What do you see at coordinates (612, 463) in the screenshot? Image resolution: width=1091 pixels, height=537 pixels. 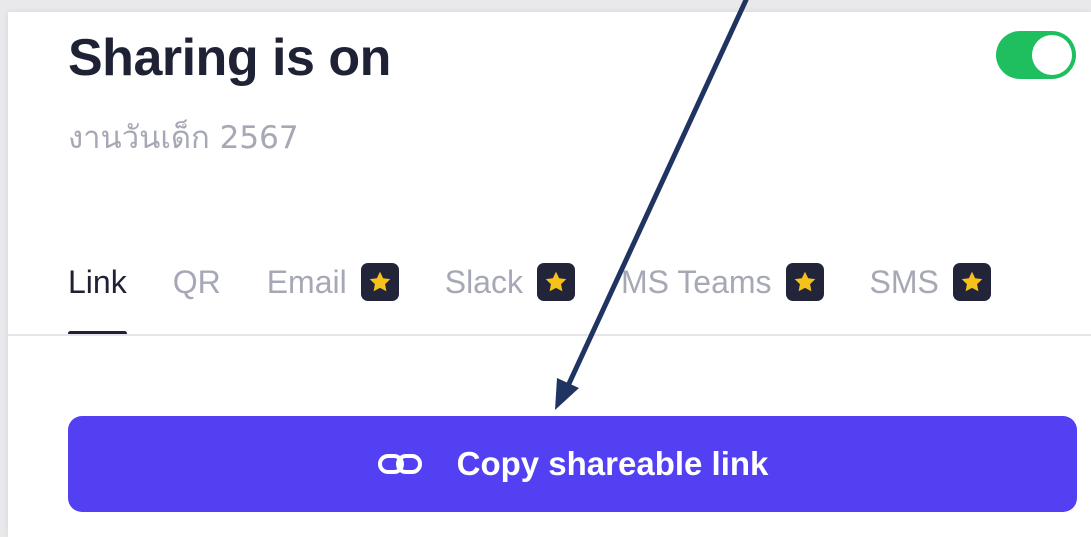 I see `copy-link-label: Copy shareable link` at bounding box center [612, 463].